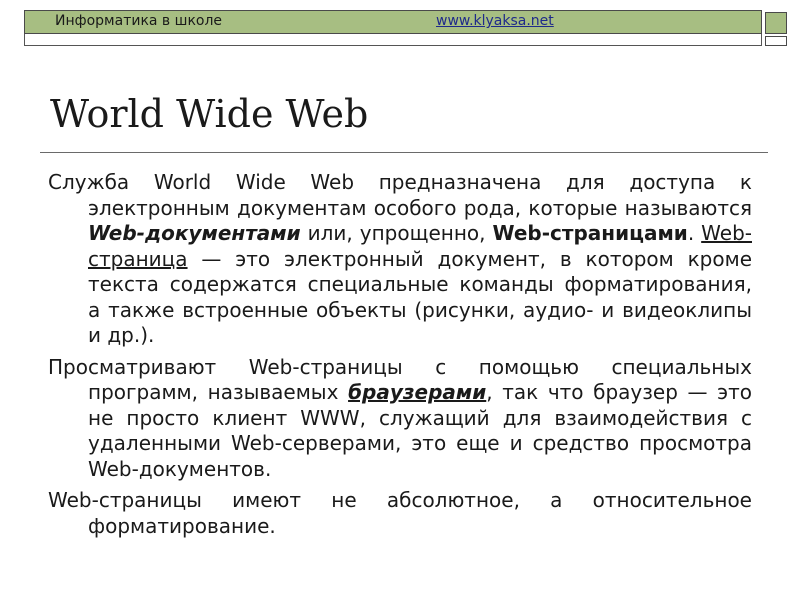  Describe the element at coordinates (404, 152) in the screenshot. I see `title-divider` at that location.